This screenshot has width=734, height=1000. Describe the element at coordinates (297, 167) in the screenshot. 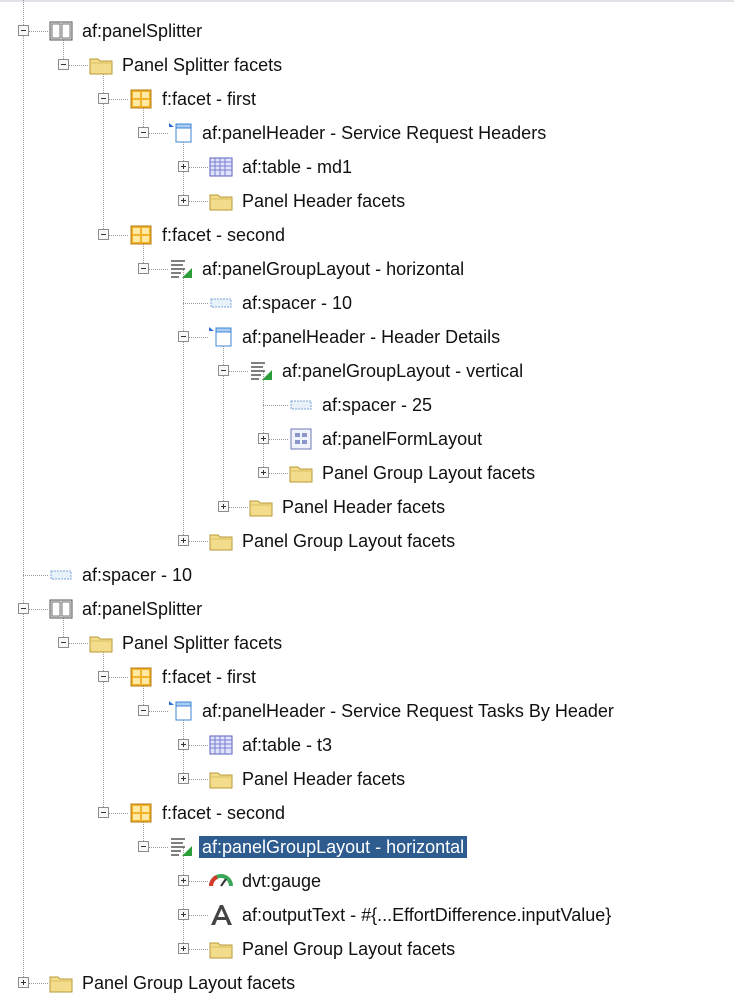

I see `tree-node-label: af:table - md1` at that location.